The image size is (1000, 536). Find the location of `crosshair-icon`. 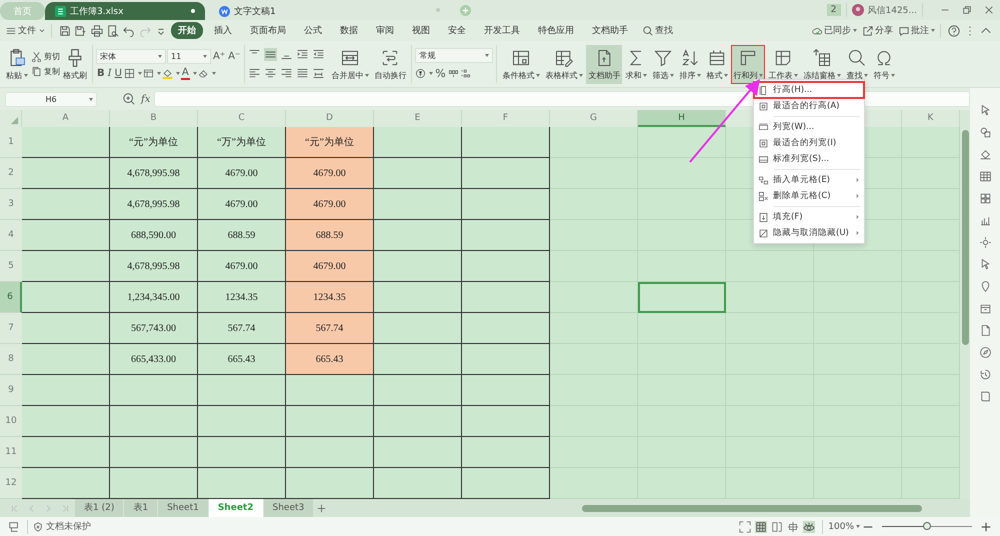

crosshair-icon is located at coordinates (793, 526).